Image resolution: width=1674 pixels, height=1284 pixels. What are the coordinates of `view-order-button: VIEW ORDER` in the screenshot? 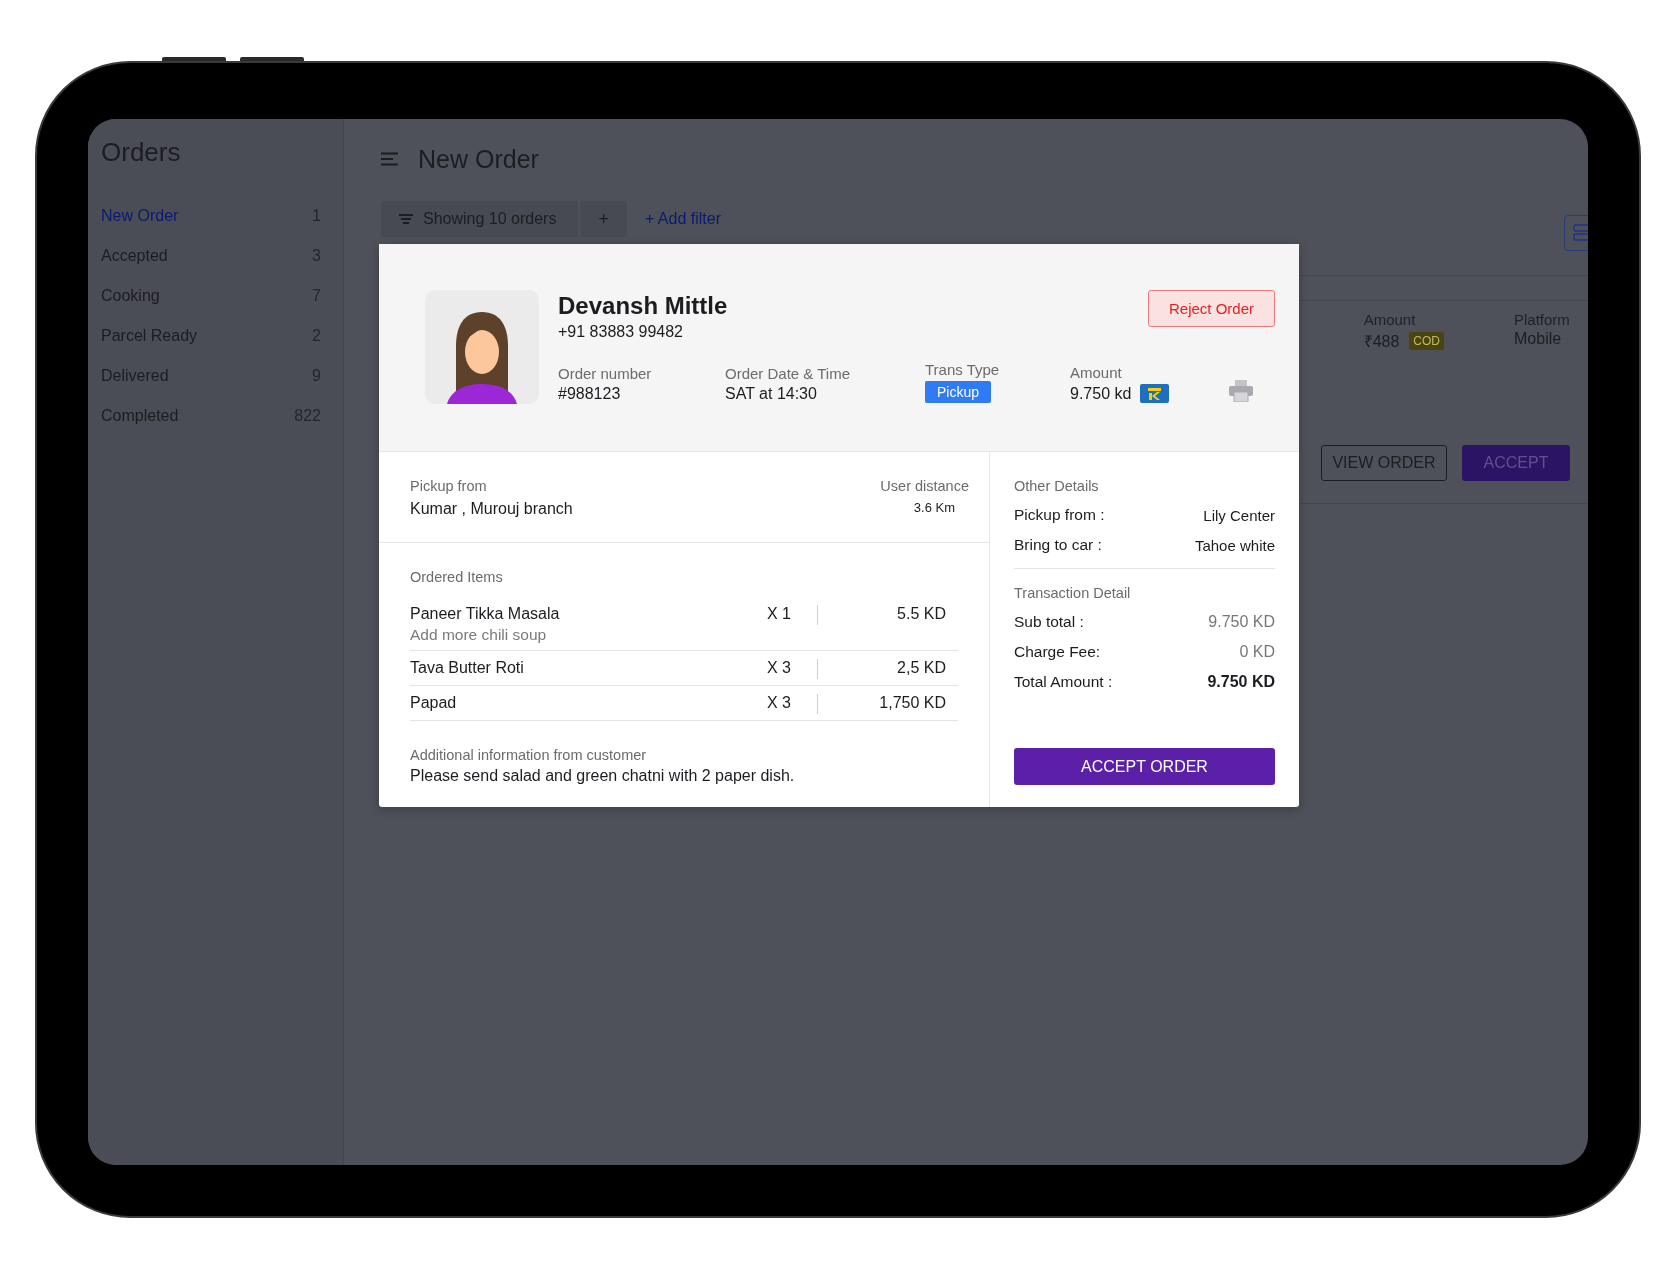 It's located at (1384, 463).